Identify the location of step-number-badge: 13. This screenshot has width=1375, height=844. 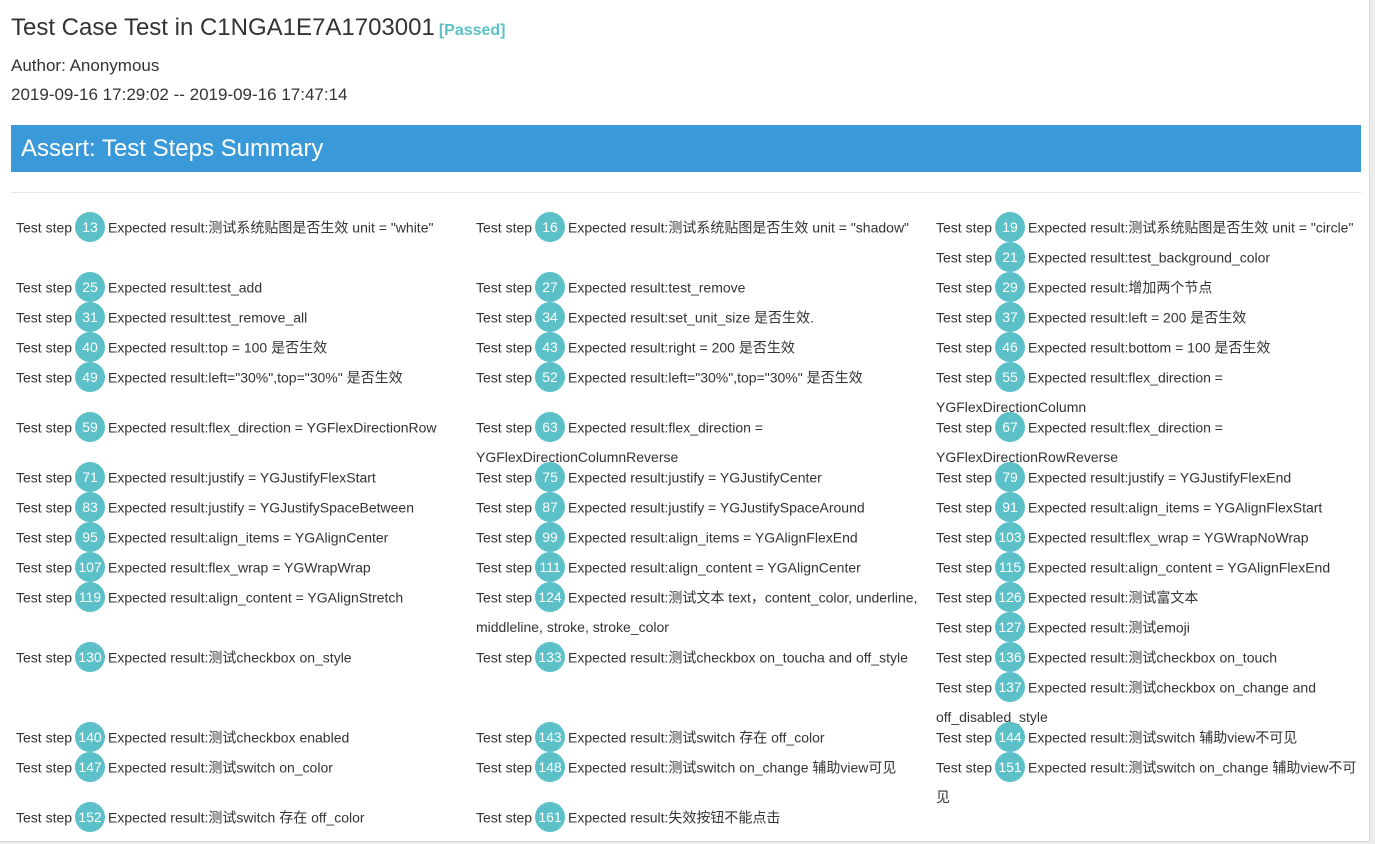
(90, 227).